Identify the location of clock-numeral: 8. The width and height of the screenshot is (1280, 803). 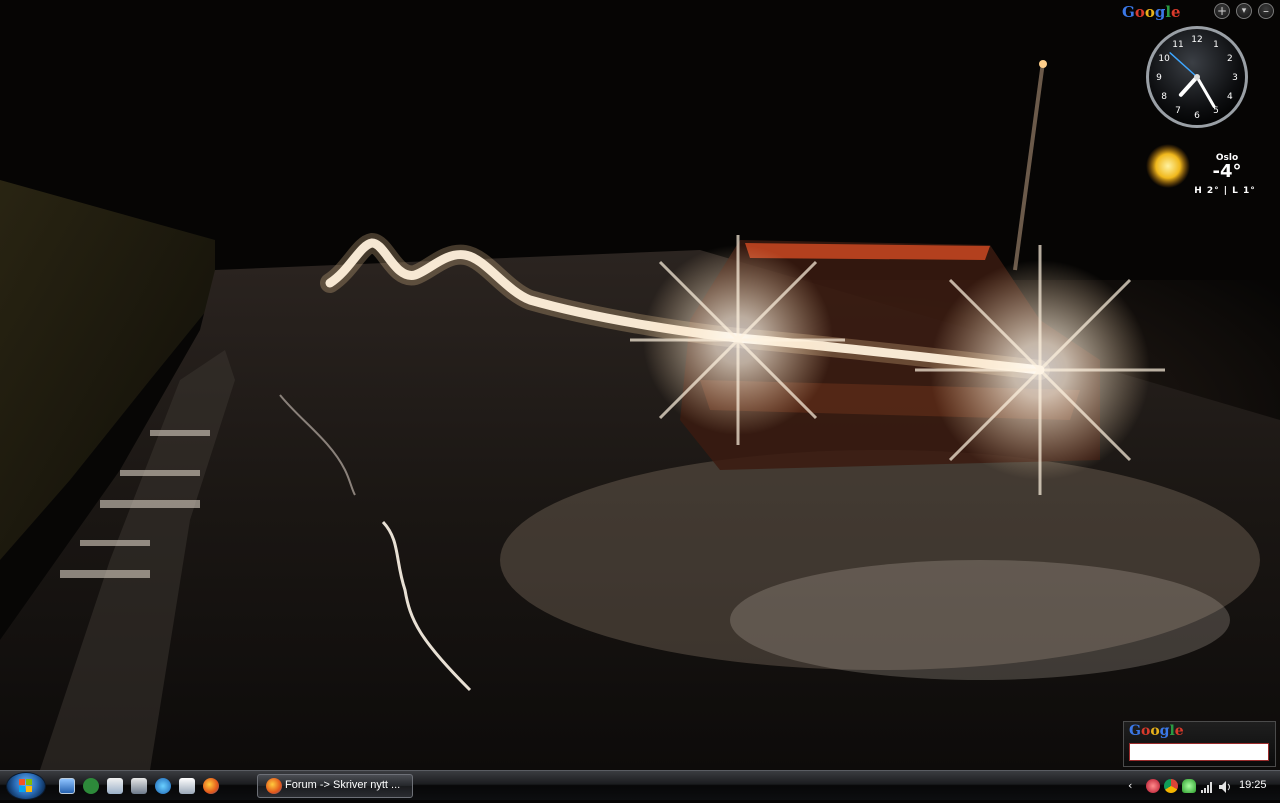
(1164, 97).